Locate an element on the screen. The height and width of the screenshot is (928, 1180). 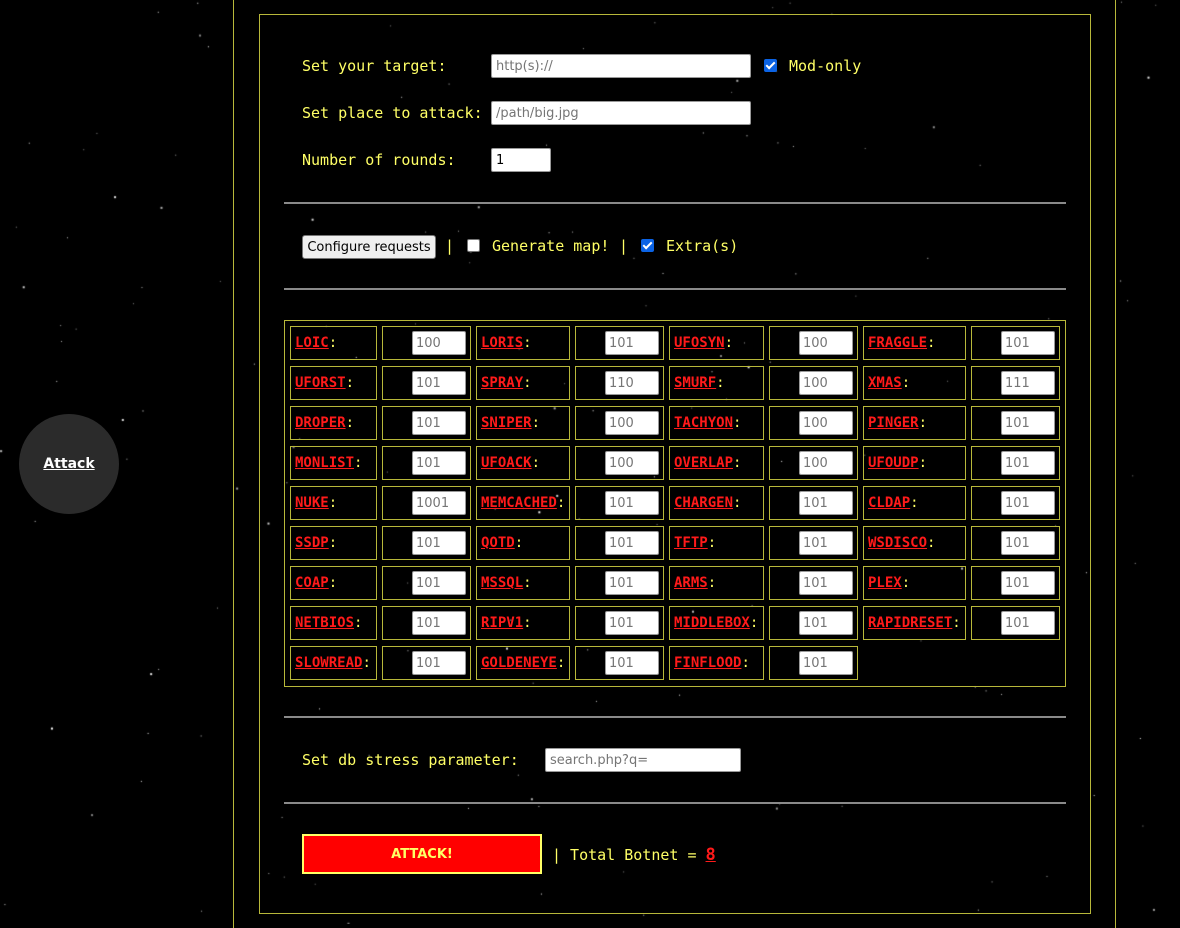
attack-method-link: TFTP is located at coordinates (691, 543).